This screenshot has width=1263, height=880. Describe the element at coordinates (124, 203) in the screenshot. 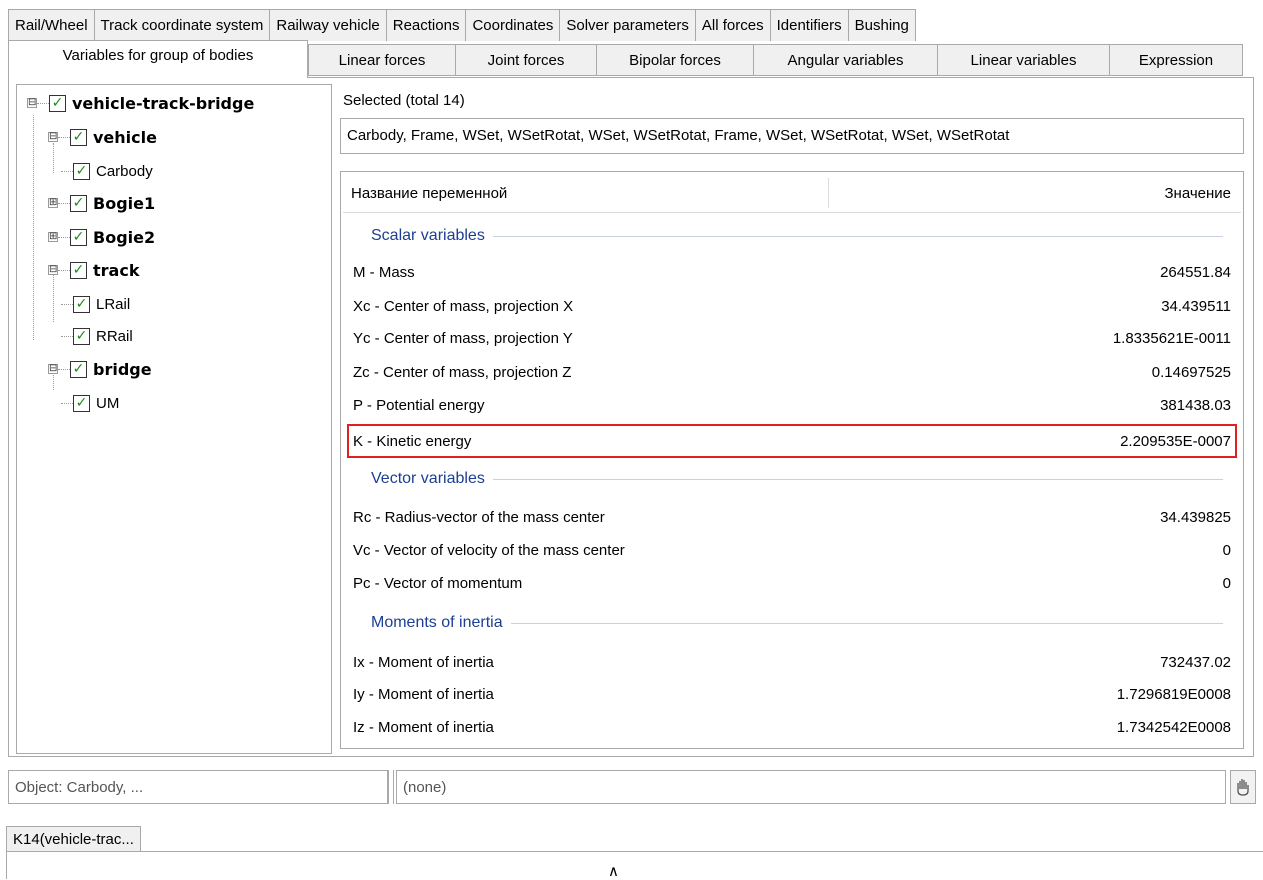

I see `tree-node-label: Bogie1` at that location.